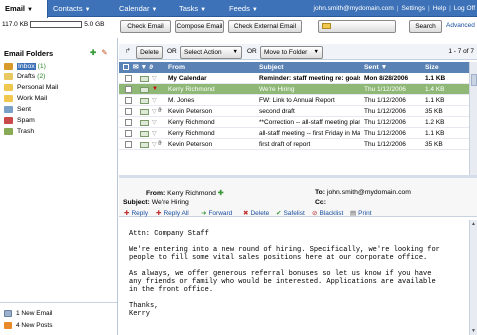  Describe the element at coordinates (361, 213) in the screenshot. I see `print-button: ▤ Print` at that location.